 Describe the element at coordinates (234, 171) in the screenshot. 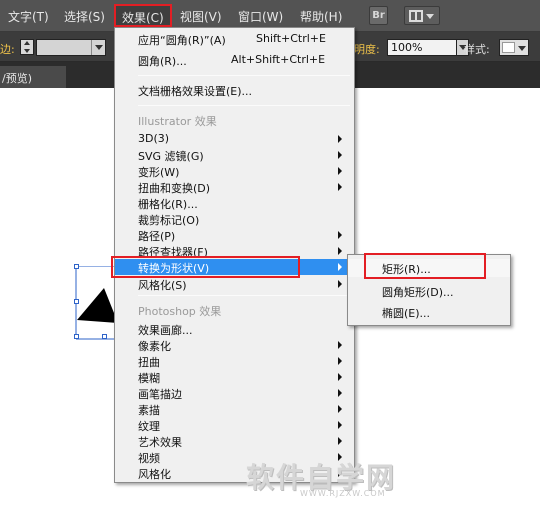

I see `menu-item-warp: 变形(W)` at that location.